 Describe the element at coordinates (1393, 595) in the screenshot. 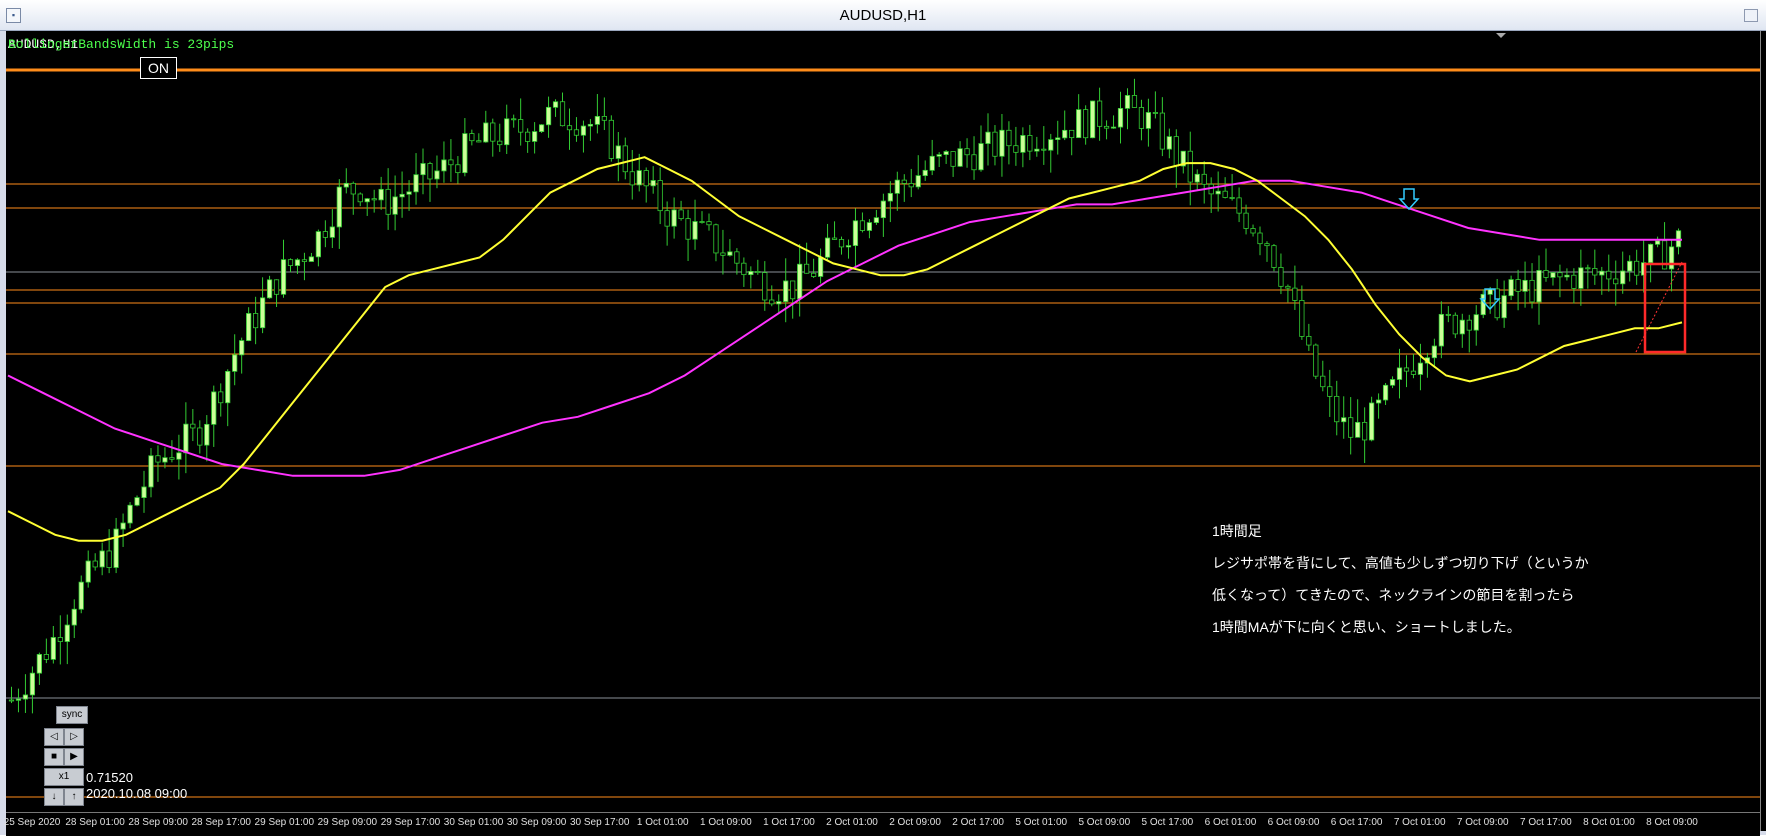

I see `annotation-line: 低くなって）てきたので、ネックラインの節目を割ったら` at that location.